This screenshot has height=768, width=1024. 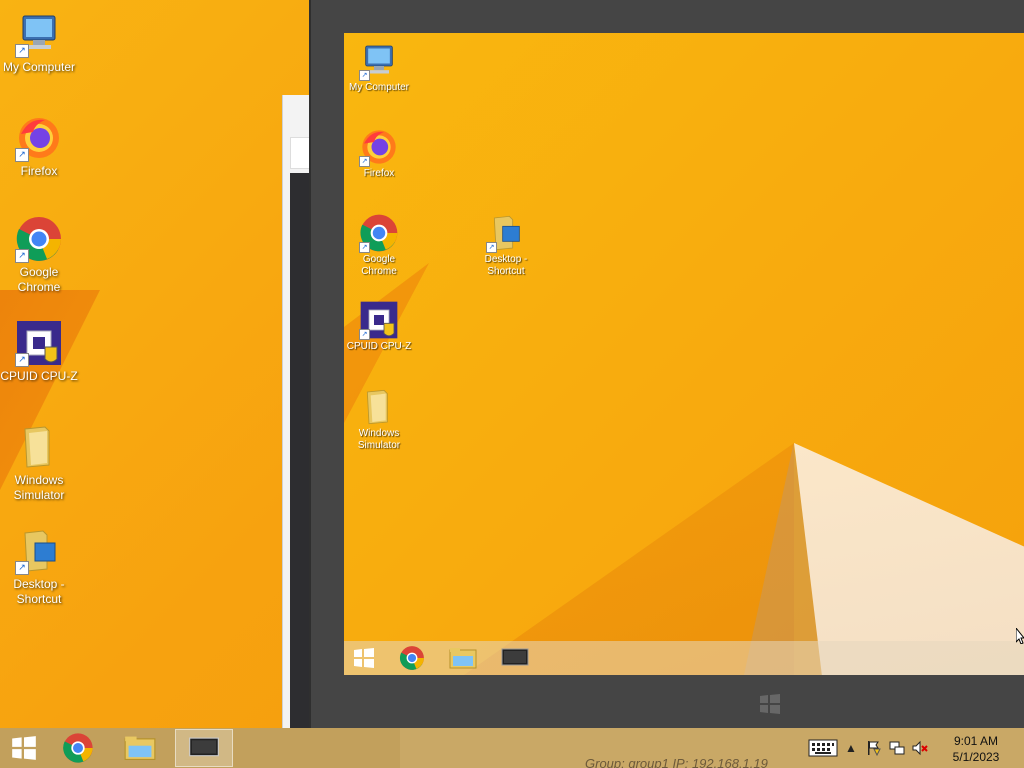 I want to click on desktop-icon-cpuz: ↗ CPUID CPU-Z, so click(x=39, y=351).